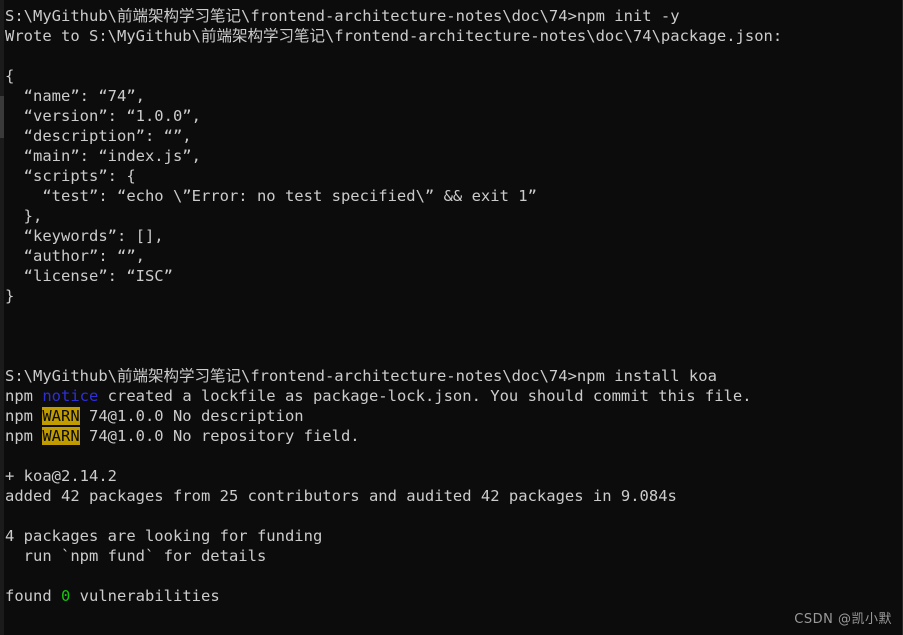 The image size is (903, 635). I want to click on console-token-green: 0, so click(66, 596).